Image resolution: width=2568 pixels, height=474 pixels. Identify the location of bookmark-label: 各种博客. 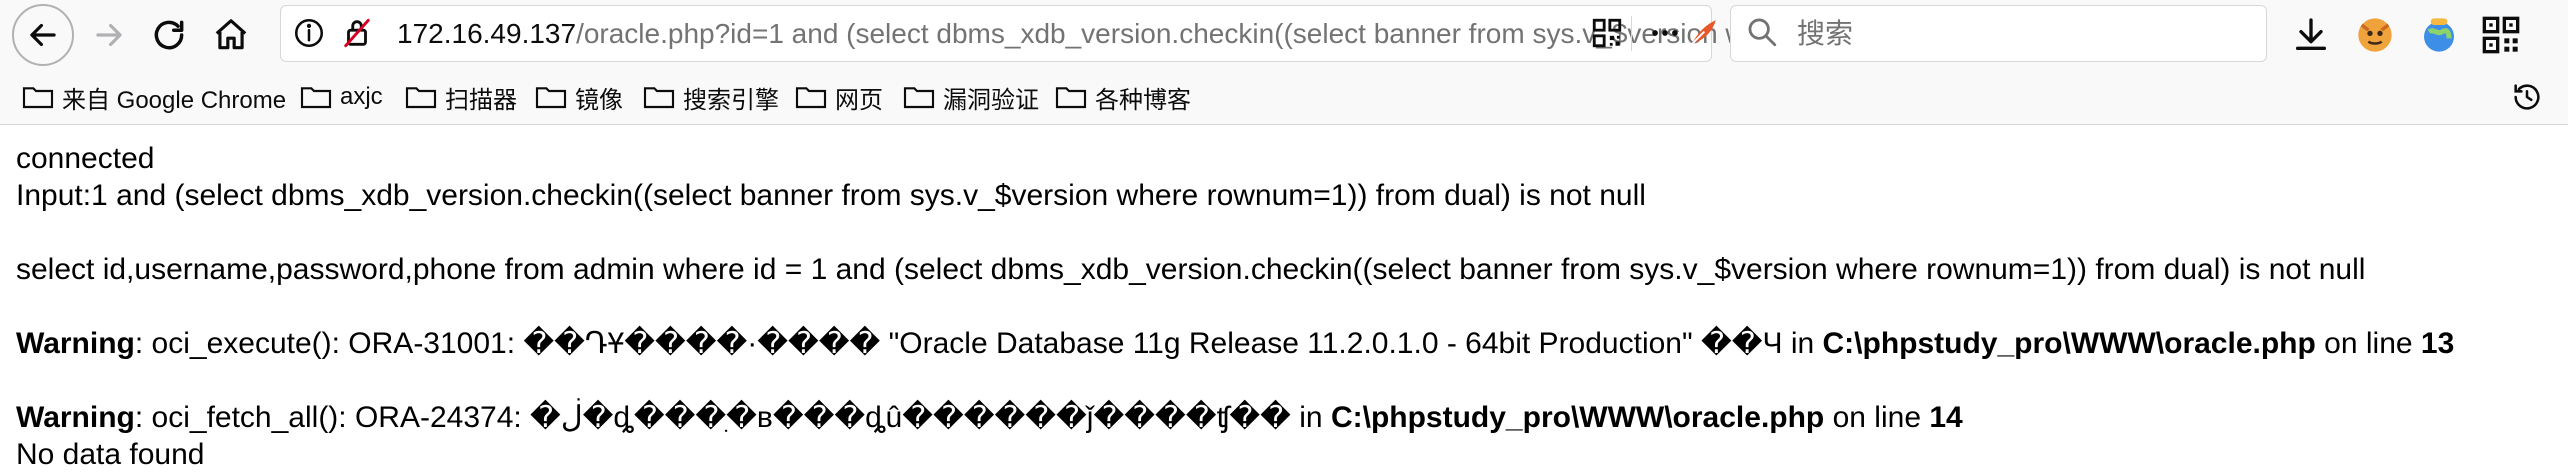
(1143, 100).